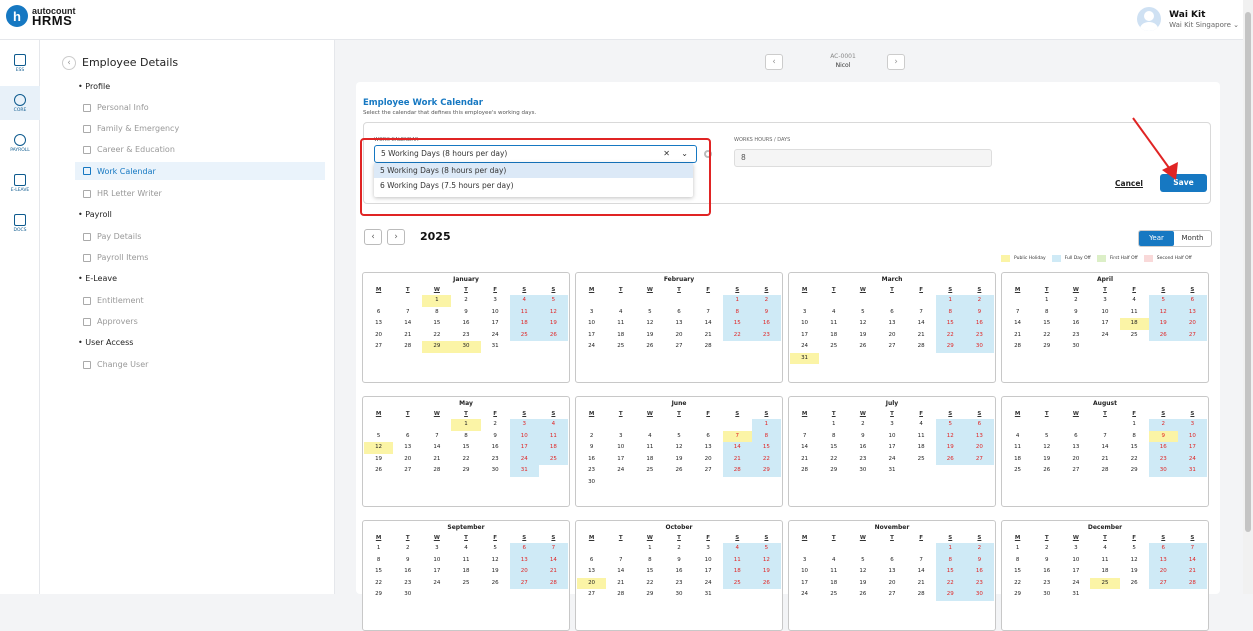 The width and height of the screenshot is (1253, 631). Describe the element at coordinates (1204, 25) in the screenshot. I see `user-org: Wai Kit Singapore ⌄` at that location.